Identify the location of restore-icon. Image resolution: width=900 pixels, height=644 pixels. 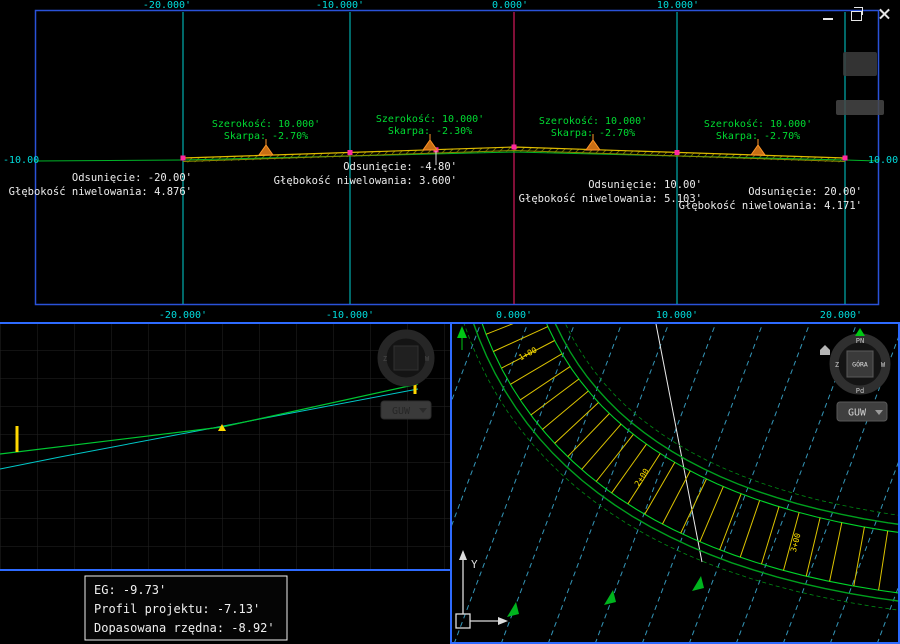
(856, 13).